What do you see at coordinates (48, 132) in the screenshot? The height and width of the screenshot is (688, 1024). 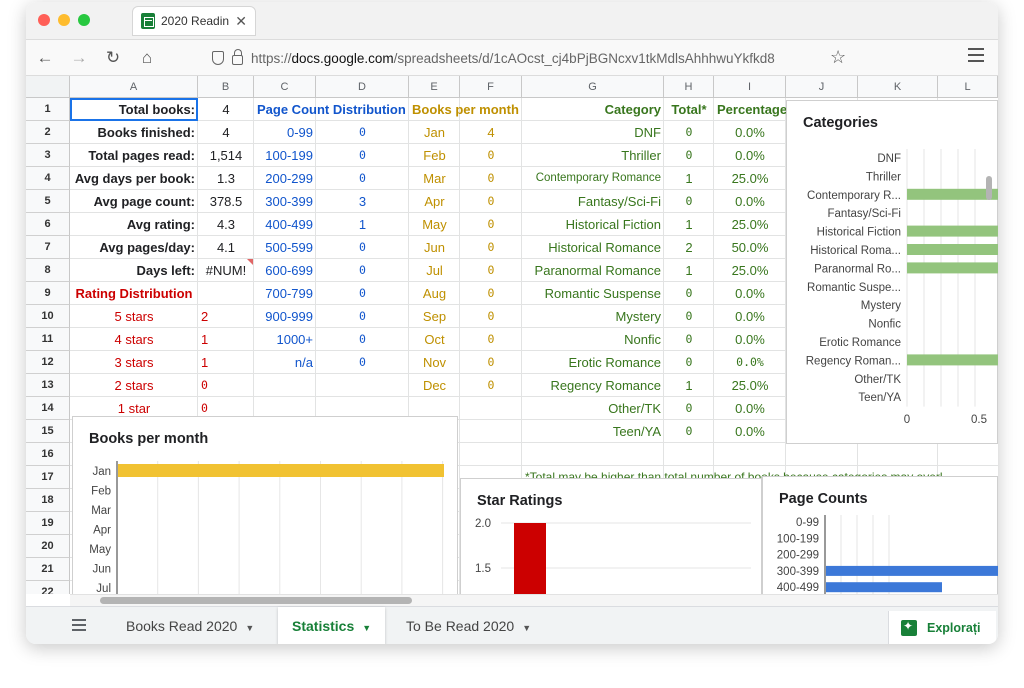 I see `row-header-2: 2` at bounding box center [48, 132].